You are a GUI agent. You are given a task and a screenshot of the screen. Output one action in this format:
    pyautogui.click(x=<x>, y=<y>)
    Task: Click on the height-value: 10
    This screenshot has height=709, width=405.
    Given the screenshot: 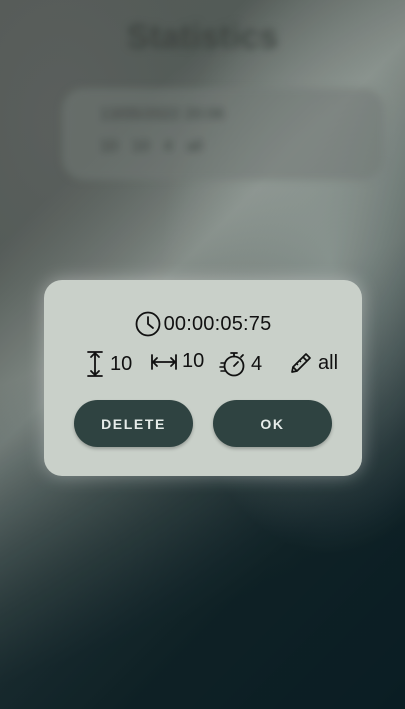 What is the action you would take?
    pyautogui.click(x=121, y=363)
    